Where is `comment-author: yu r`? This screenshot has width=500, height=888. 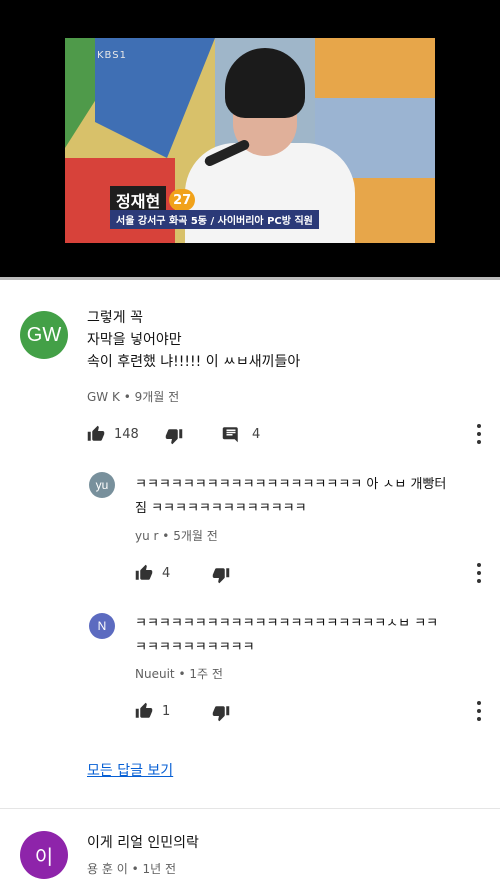 comment-author: yu r is located at coordinates (146, 536).